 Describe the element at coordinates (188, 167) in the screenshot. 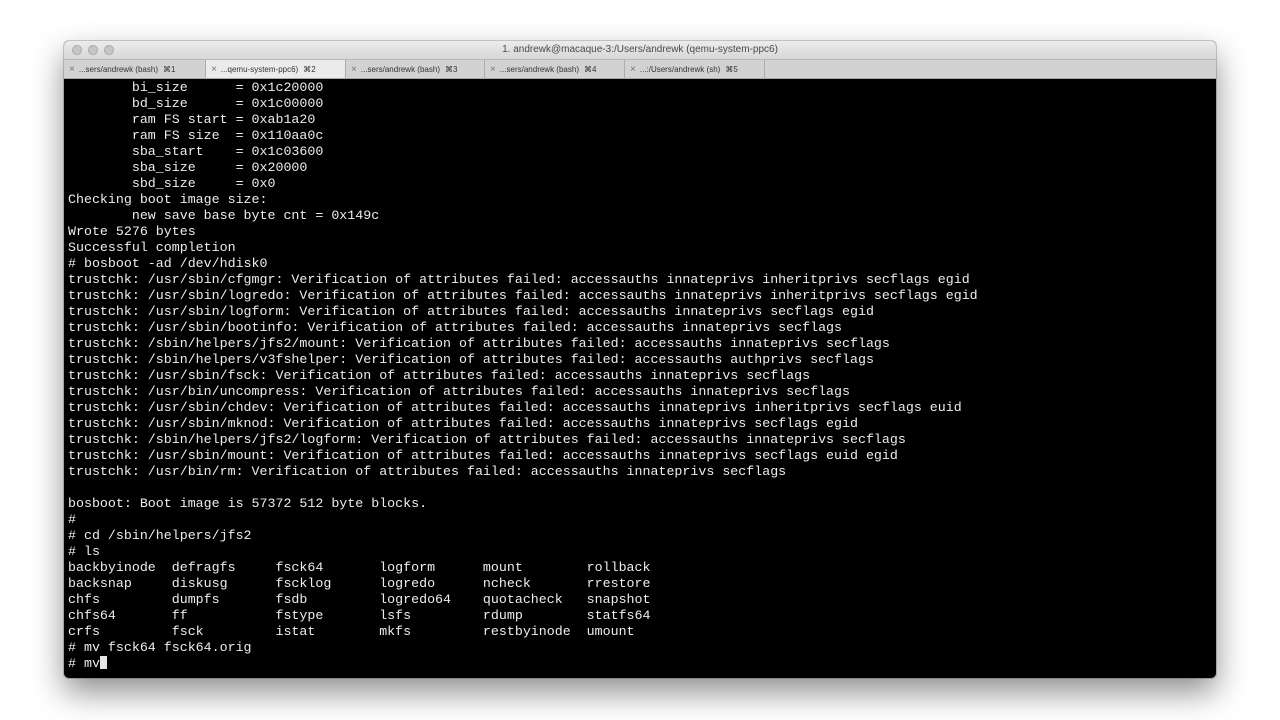

I see `terminal-line: sba_size = 0x20000` at that location.